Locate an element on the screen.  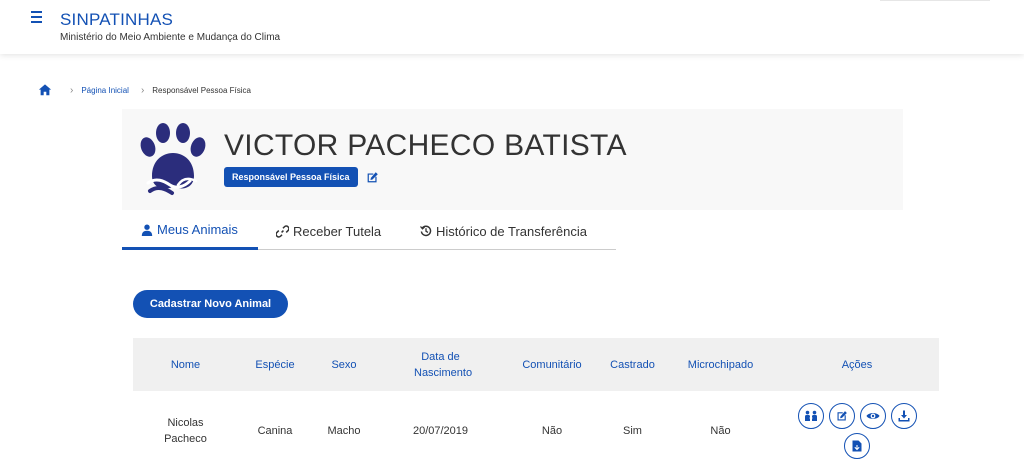
cell-especie: Canina is located at coordinates (275, 431).